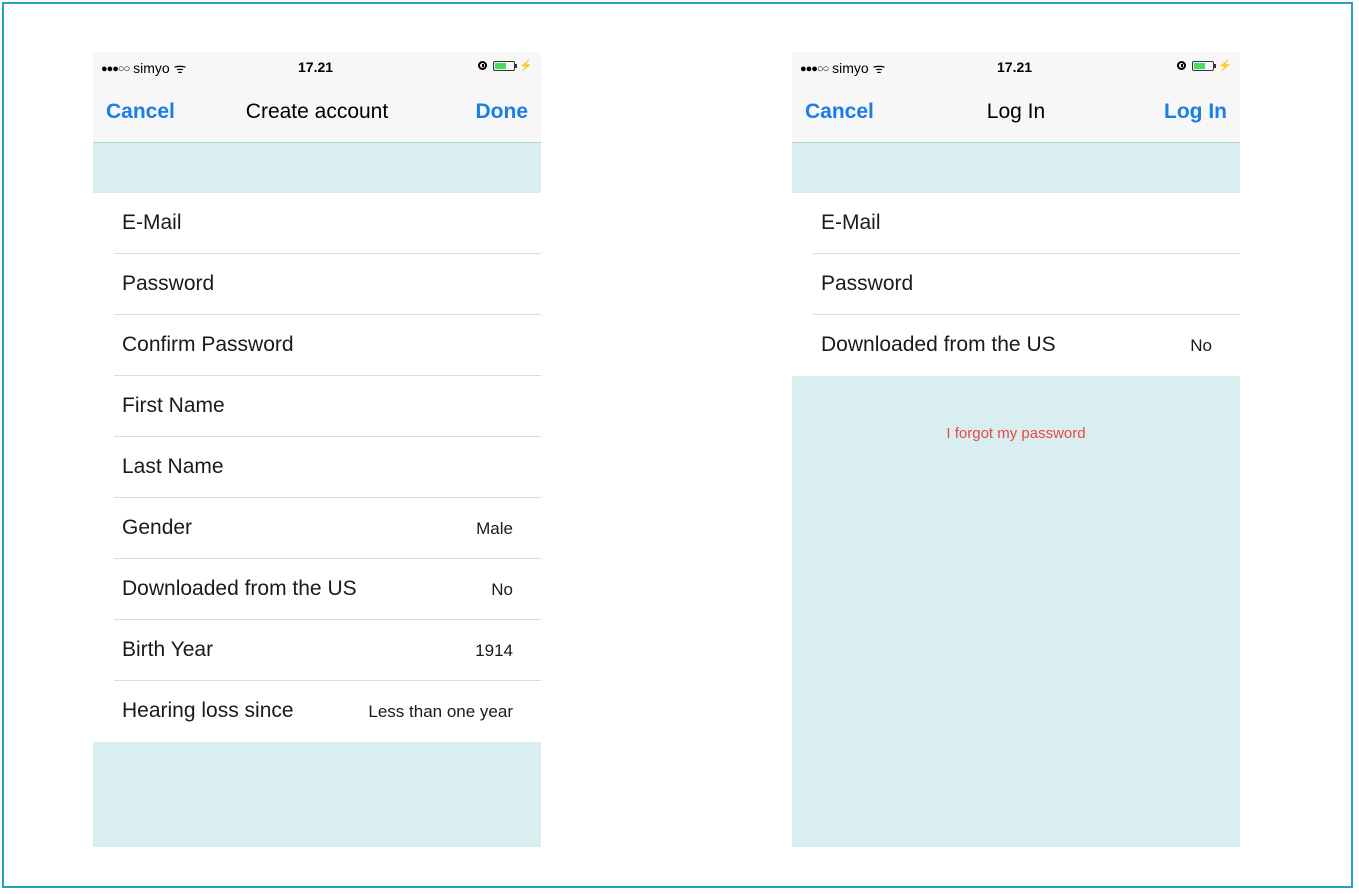  I want to click on page-title: Create account, so click(317, 111).